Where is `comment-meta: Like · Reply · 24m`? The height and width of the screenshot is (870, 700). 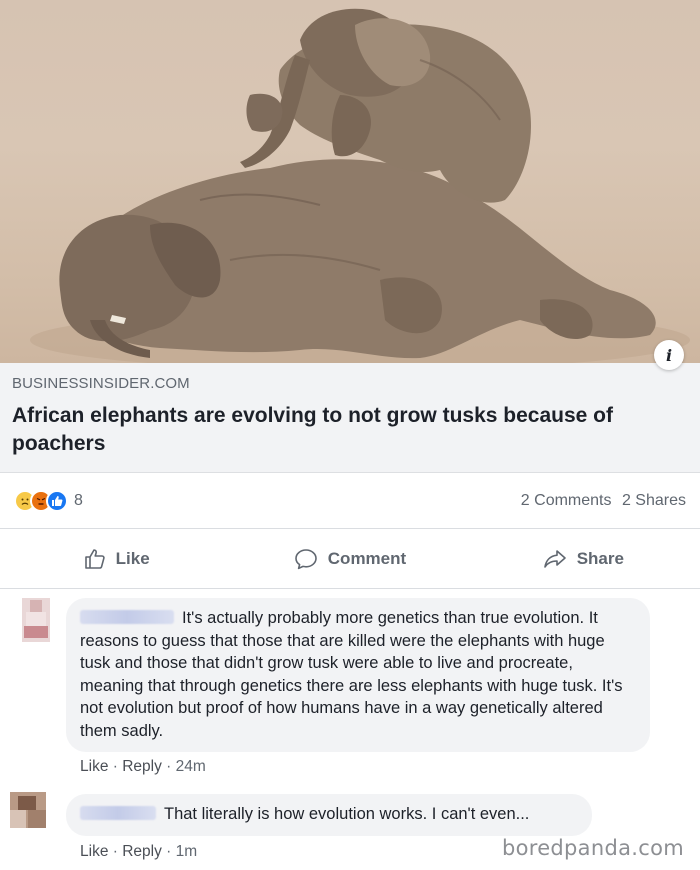
comment-meta: Like · Reply · 24m is located at coordinates (143, 766).